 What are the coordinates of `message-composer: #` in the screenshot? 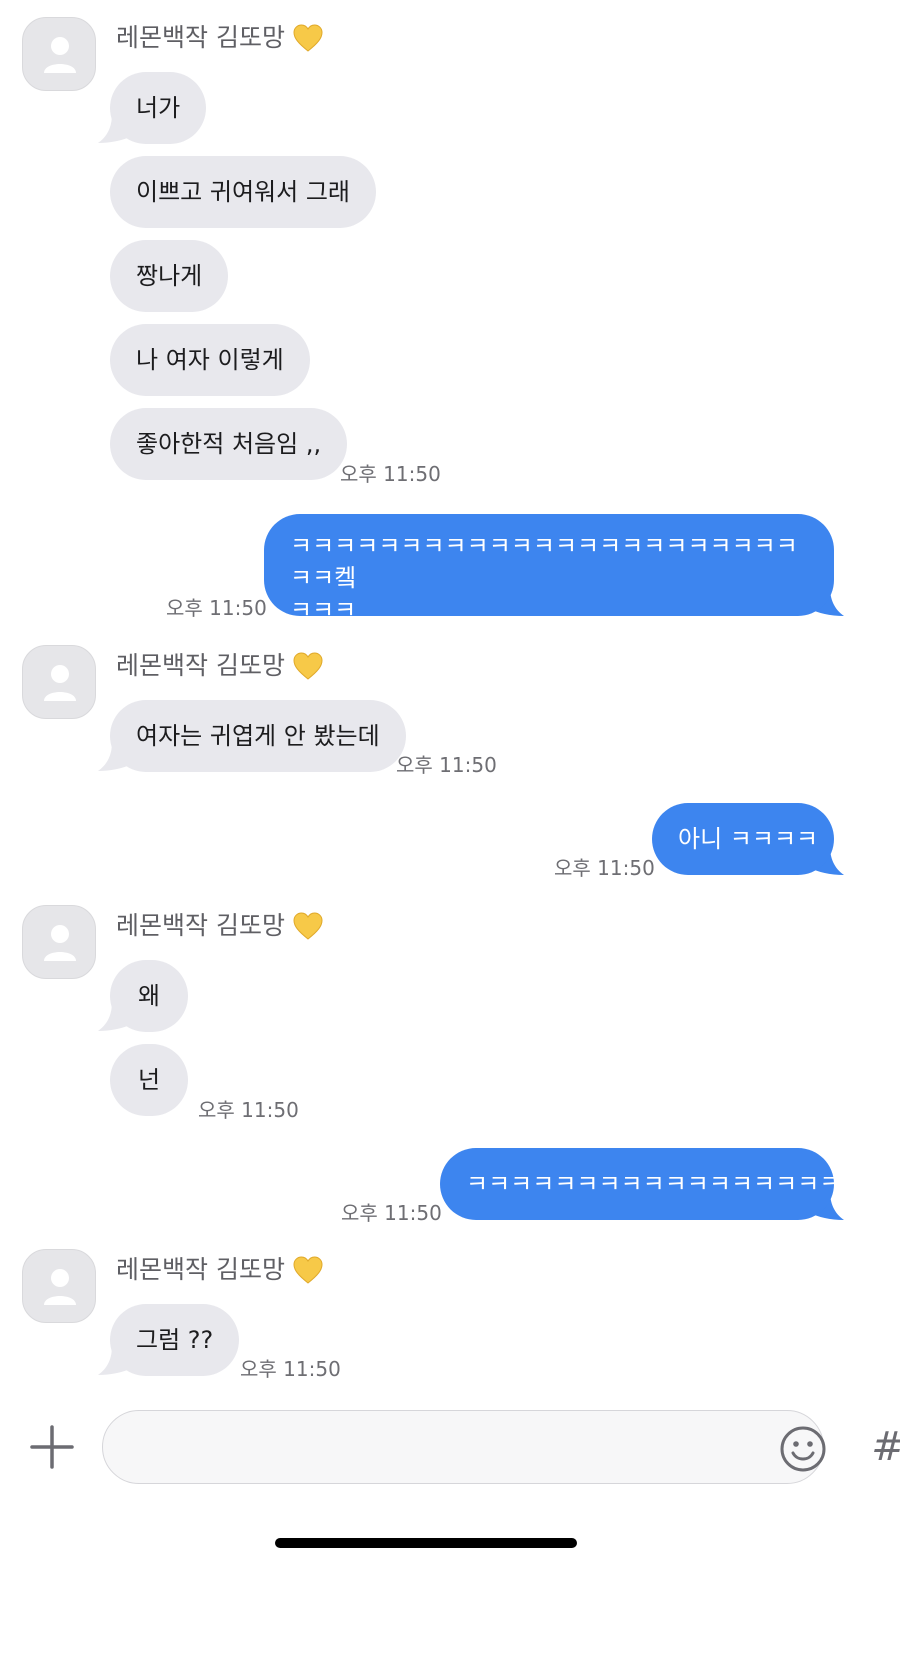 It's located at (450, 1450).